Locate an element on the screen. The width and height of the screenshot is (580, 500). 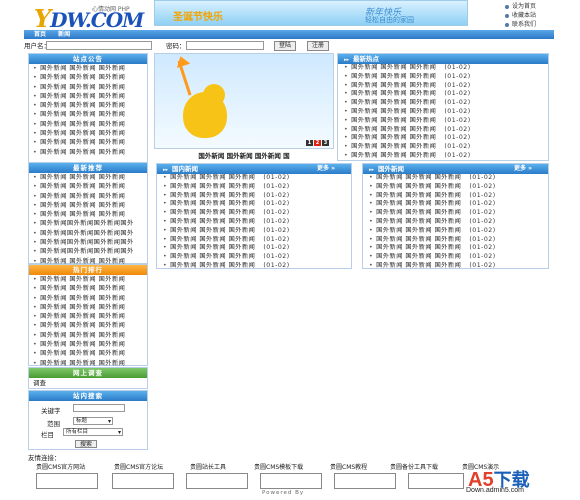
nav-item-home: 首页 is located at coordinates (40, 34).